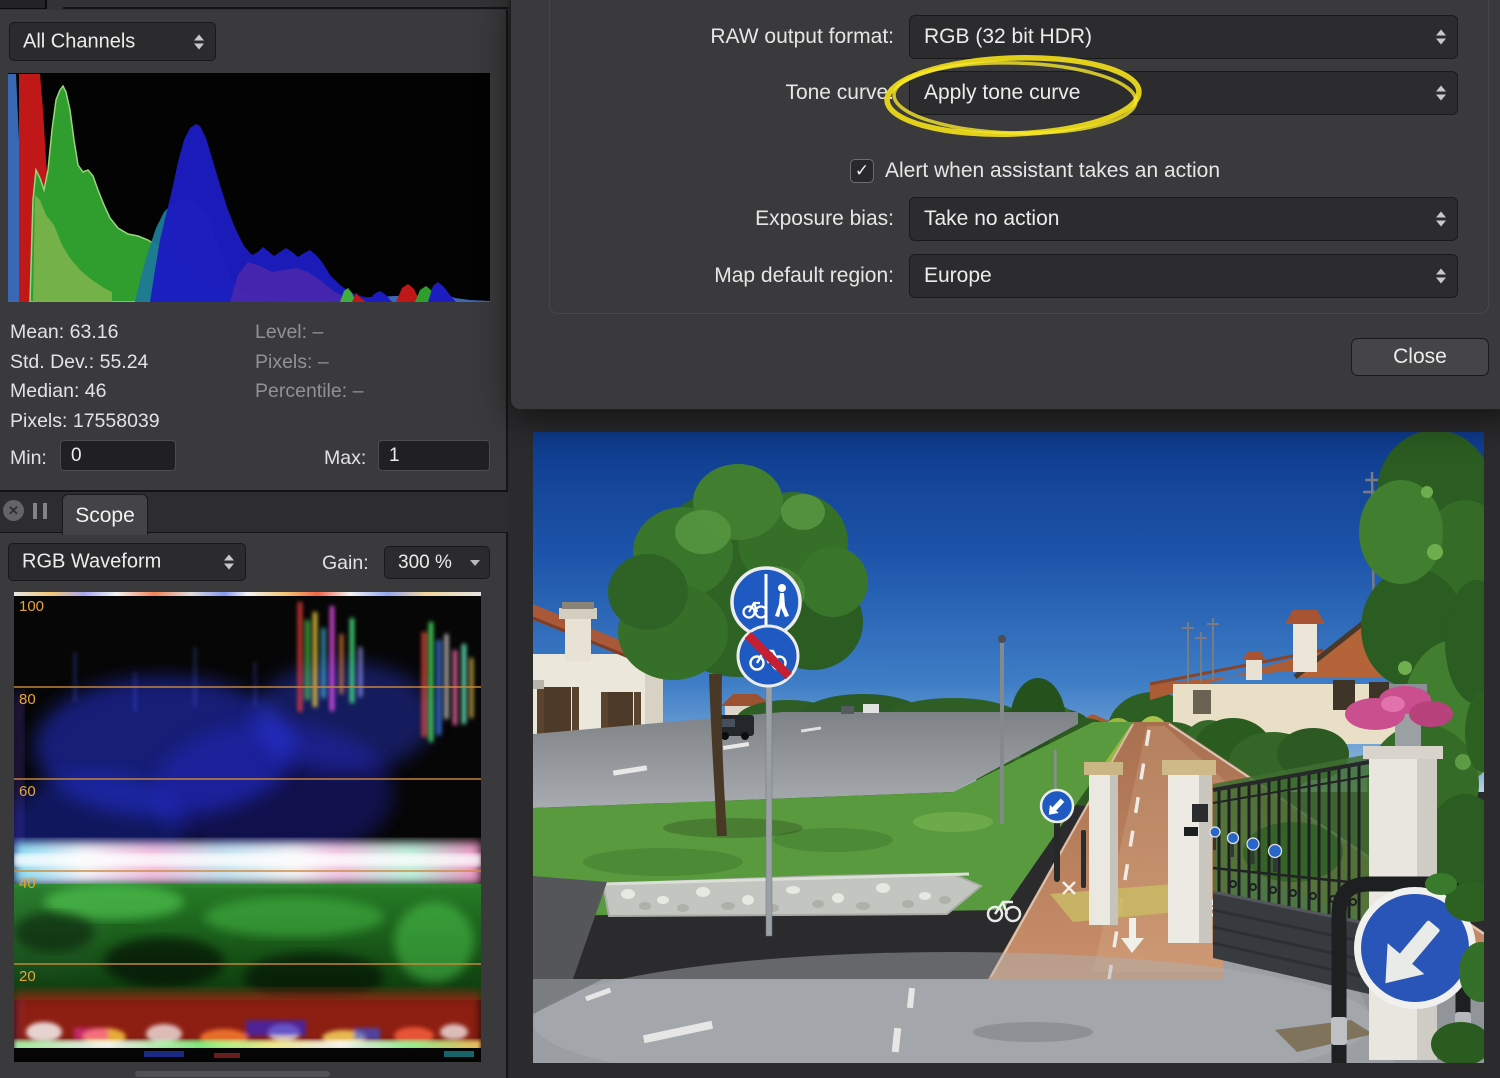  Describe the element at coordinates (92, 561) in the screenshot. I see `scope-mode-value: RGB Waveform` at that location.